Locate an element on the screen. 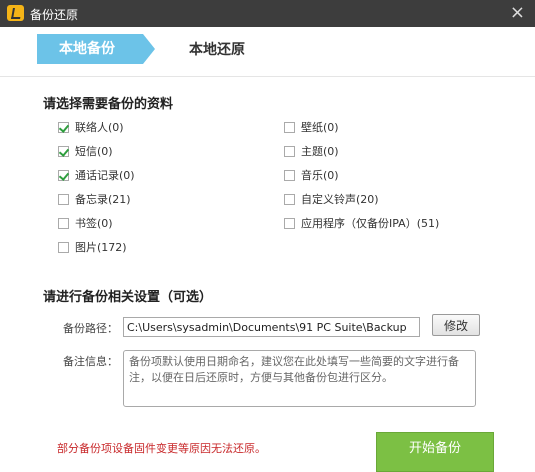 The image size is (535, 472). tab-local-restore: 本地还原 is located at coordinates (217, 49).